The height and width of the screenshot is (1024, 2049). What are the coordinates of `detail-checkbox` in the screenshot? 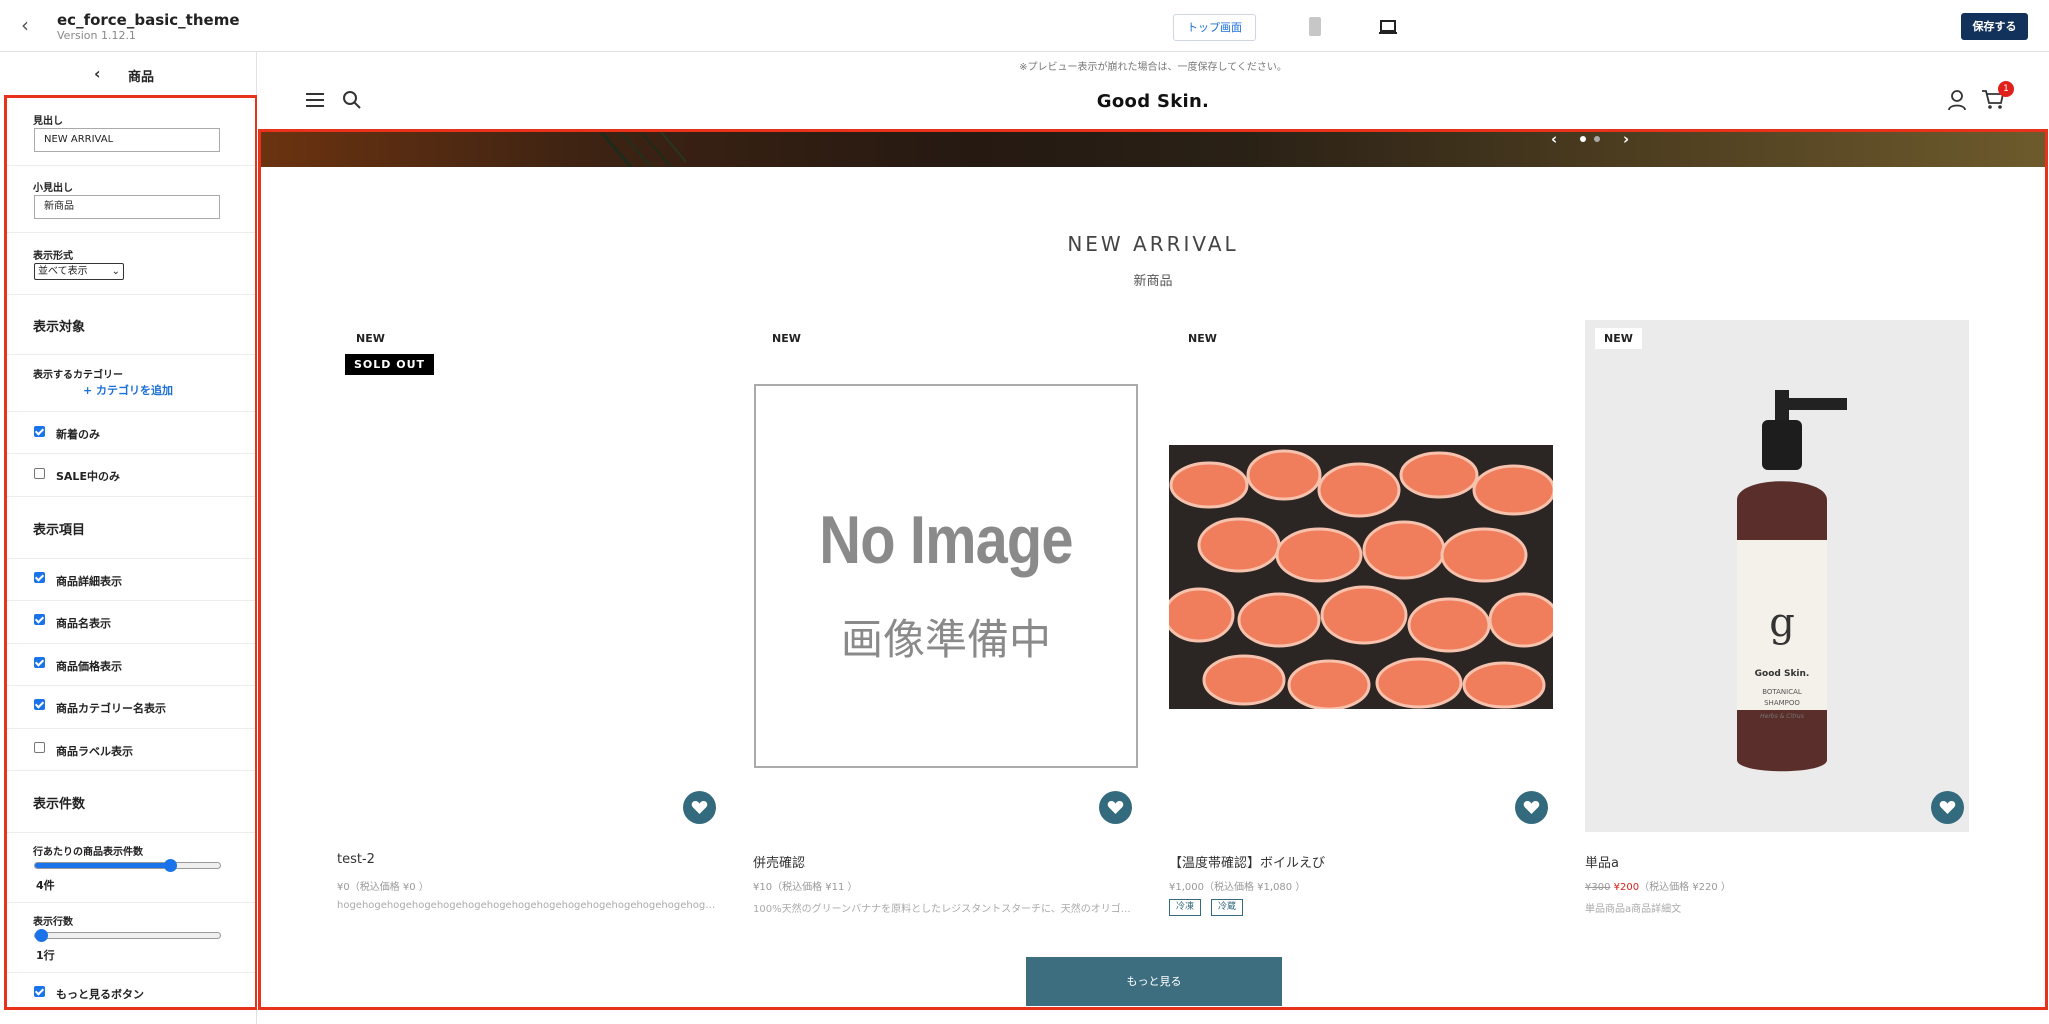 It's located at (39, 577).